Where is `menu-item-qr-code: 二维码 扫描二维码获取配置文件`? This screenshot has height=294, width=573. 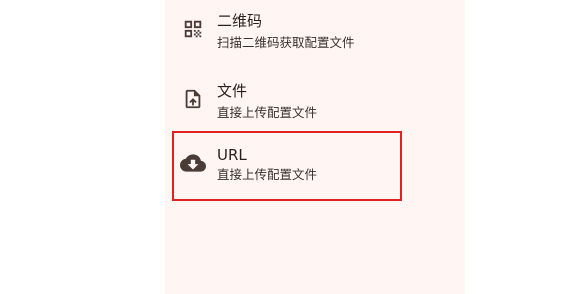
menu-item-qr-code: 二维码 扫描二维码获取配置文件 is located at coordinates (287, 33).